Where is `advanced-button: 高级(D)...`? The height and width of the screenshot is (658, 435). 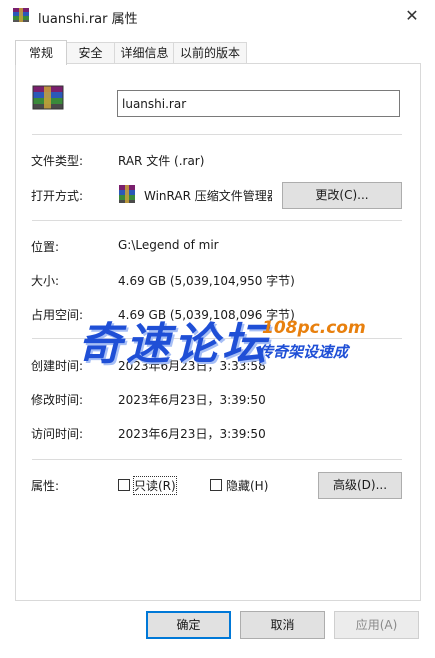 advanced-button: 高级(D)... is located at coordinates (360, 485).